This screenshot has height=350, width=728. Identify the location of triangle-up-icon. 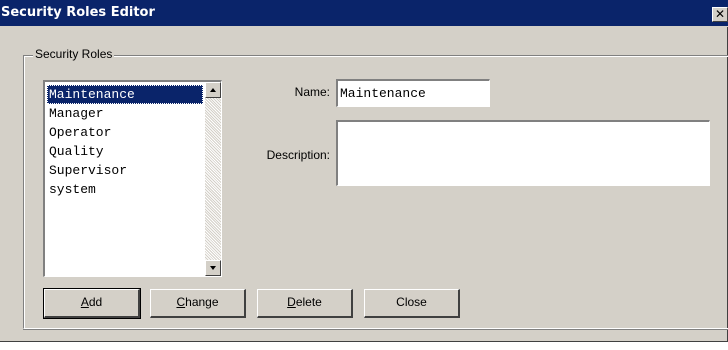
(213, 90).